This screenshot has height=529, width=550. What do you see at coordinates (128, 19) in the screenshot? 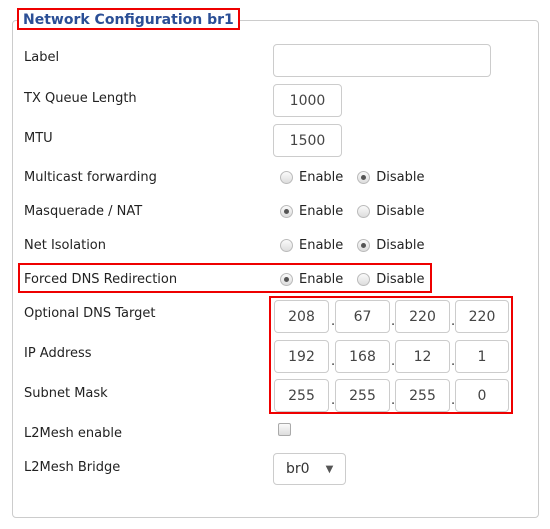
I see `section-title: Network Configuration br1` at bounding box center [128, 19].